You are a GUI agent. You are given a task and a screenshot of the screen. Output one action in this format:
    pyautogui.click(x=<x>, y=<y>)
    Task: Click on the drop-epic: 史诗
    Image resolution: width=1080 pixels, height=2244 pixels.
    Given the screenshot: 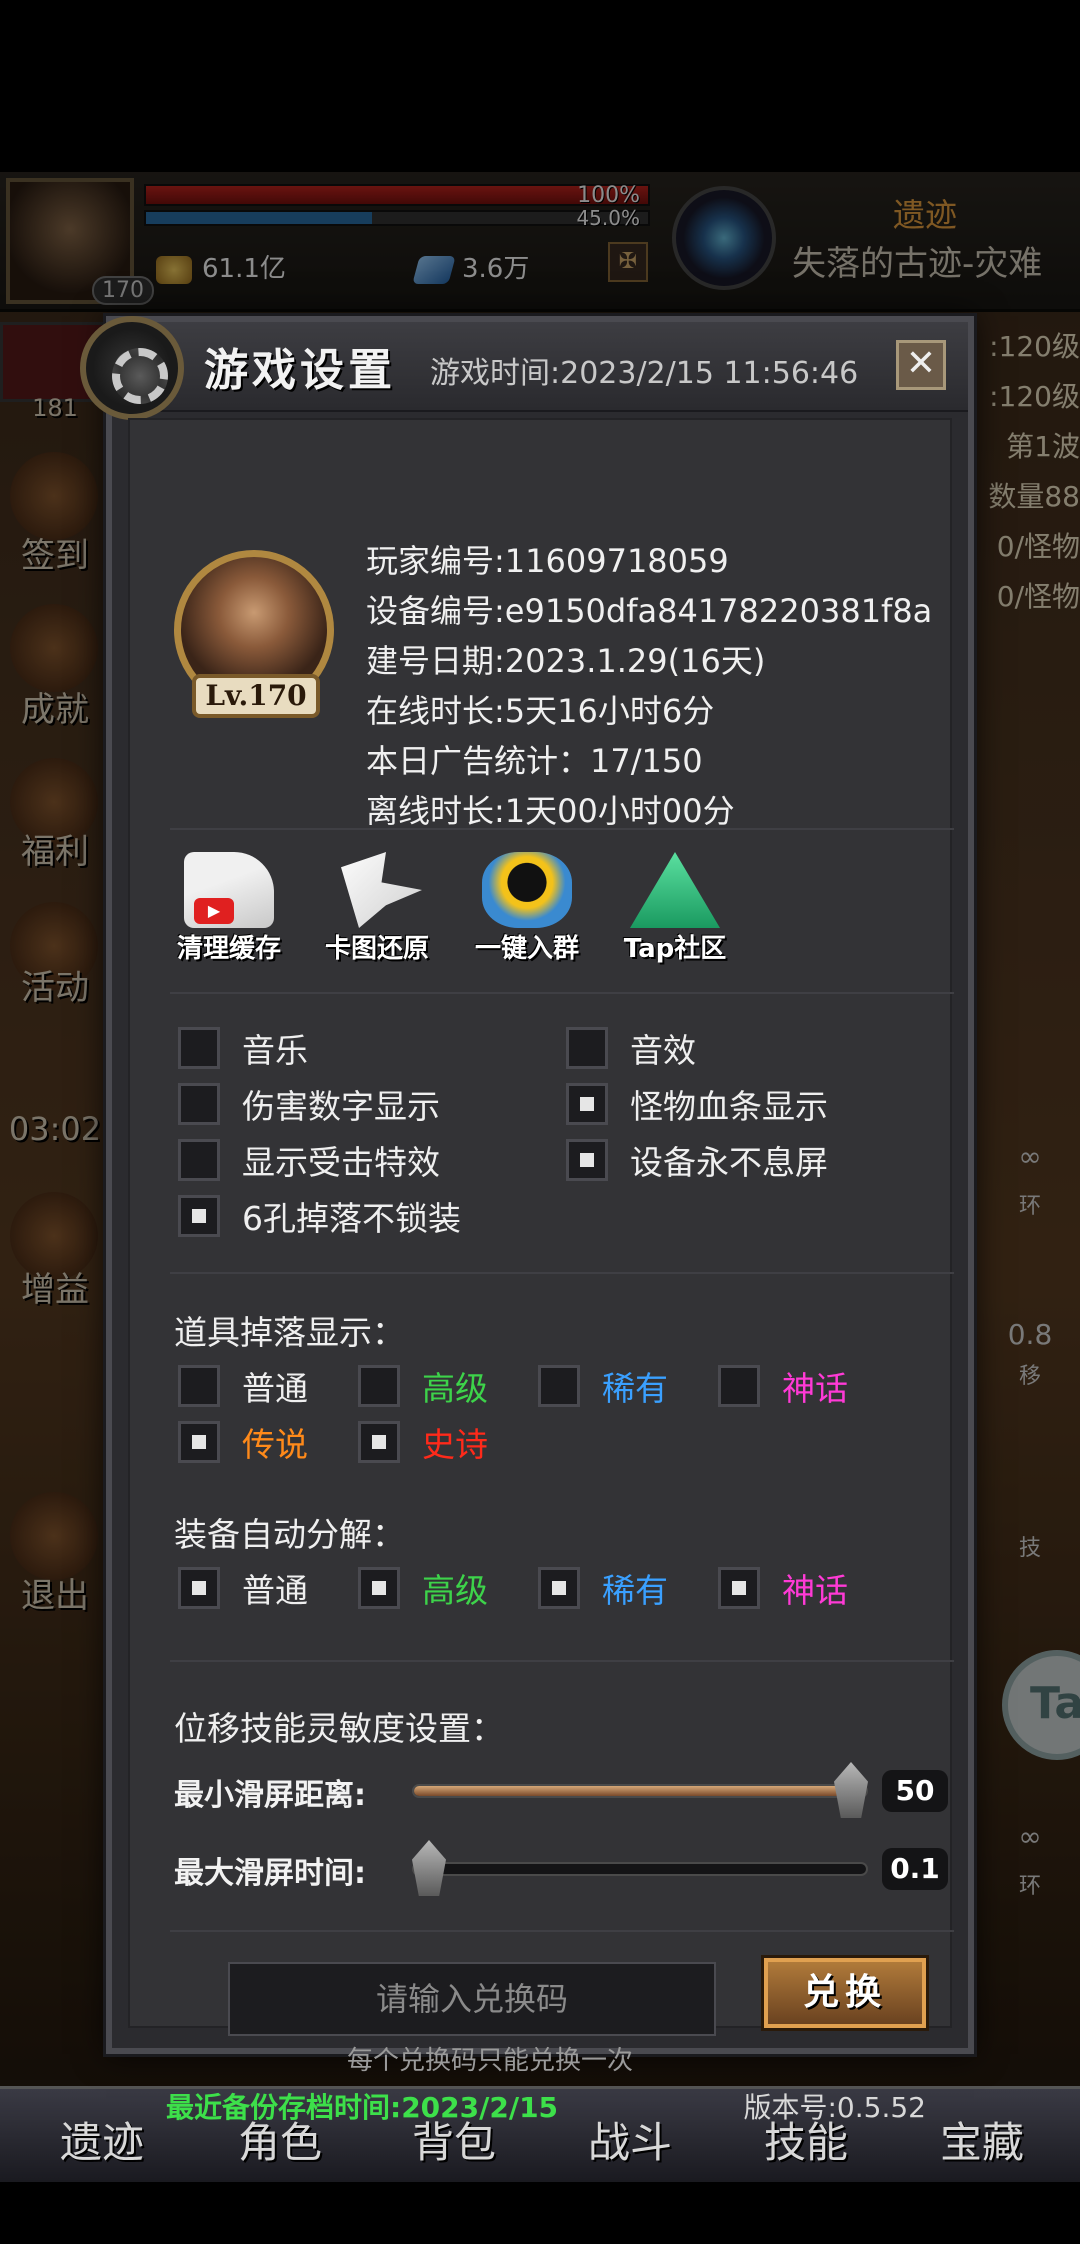 What is the action you would take?
    pyautogui.click(x=423, y=1442)
    